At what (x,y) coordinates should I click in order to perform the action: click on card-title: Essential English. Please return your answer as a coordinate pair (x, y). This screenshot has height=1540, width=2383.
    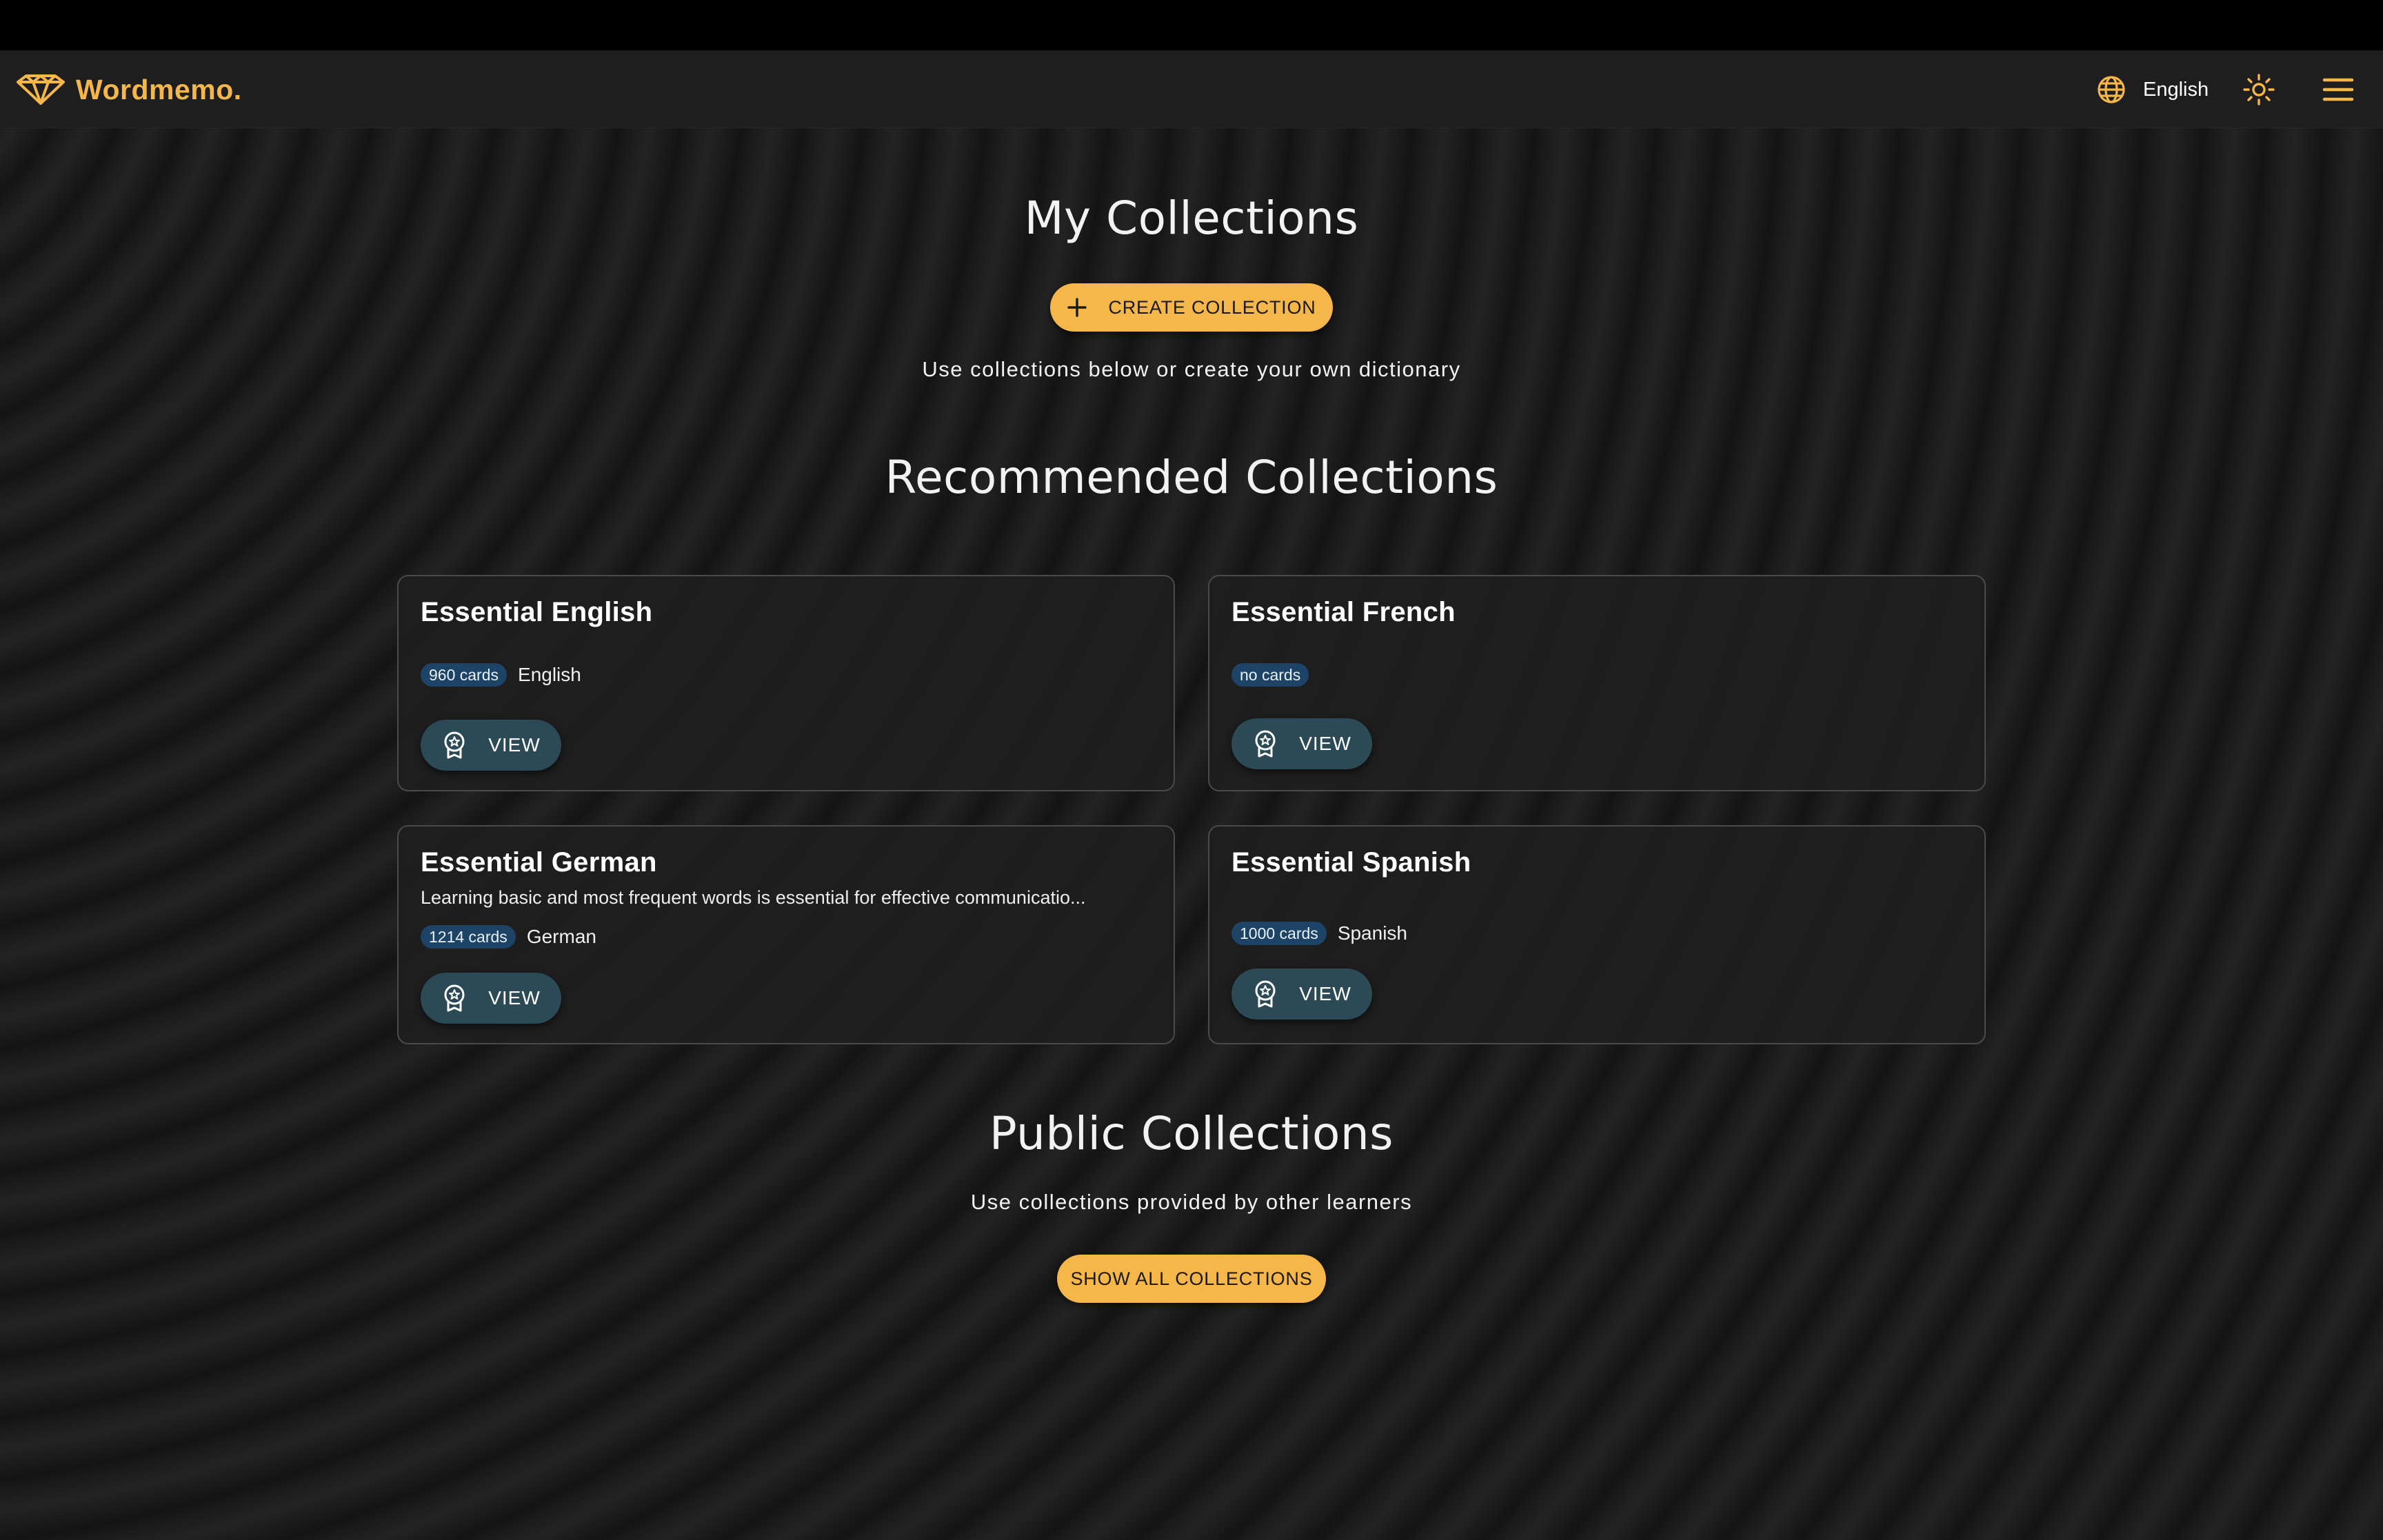
    Looking at the image, I should click on (537, 612).